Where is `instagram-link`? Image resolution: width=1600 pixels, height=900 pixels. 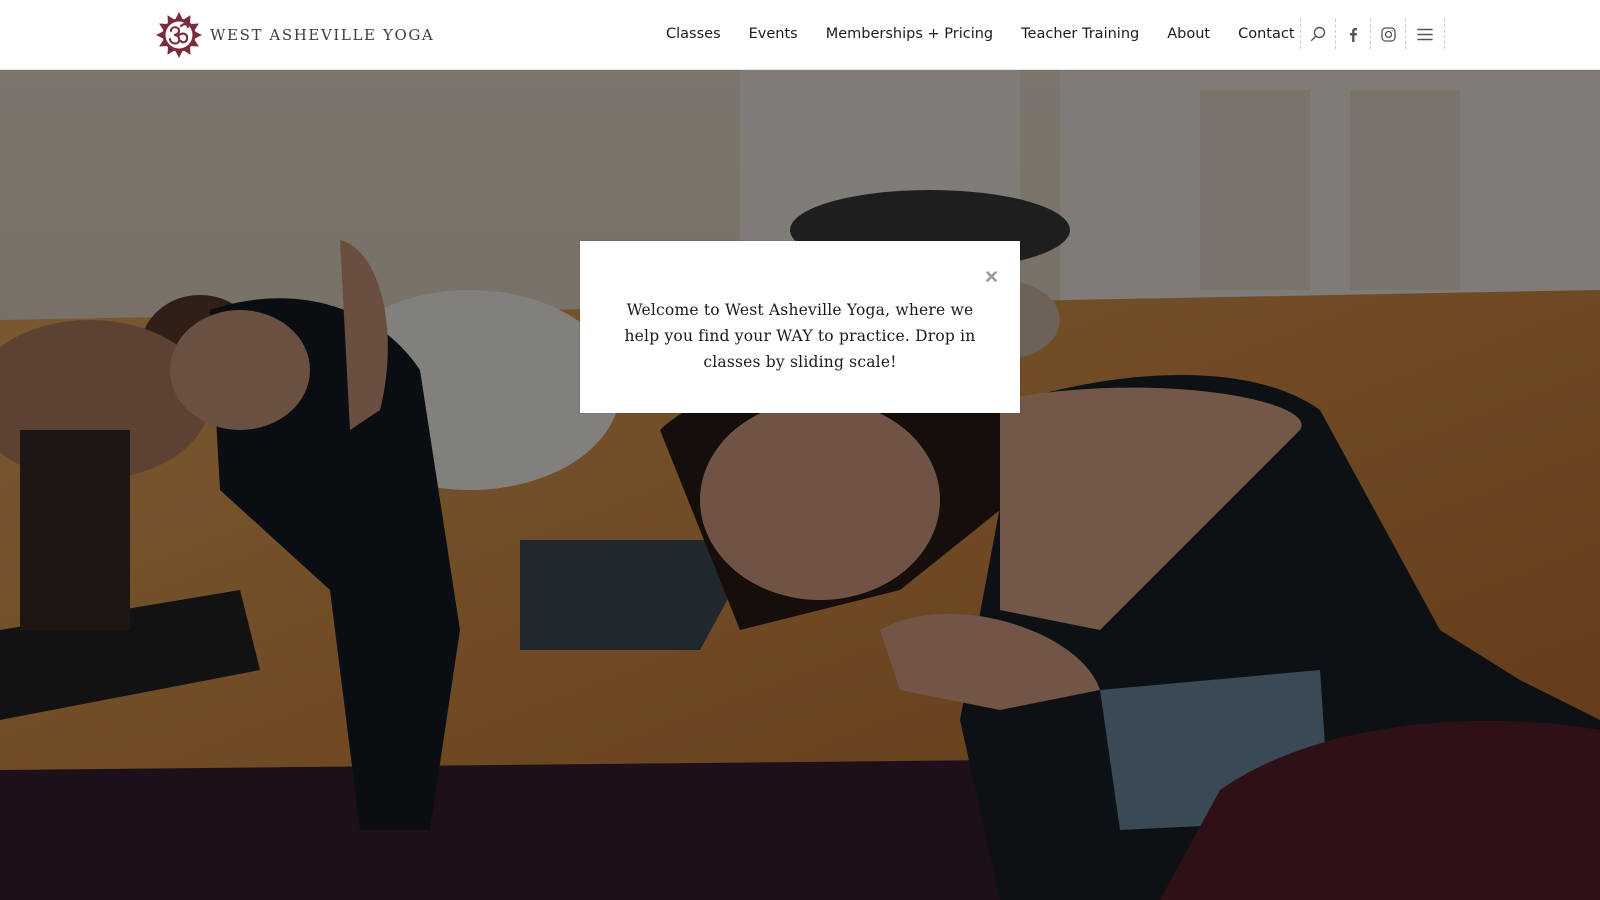 instagram-link is located at coordinates (1388, 34).